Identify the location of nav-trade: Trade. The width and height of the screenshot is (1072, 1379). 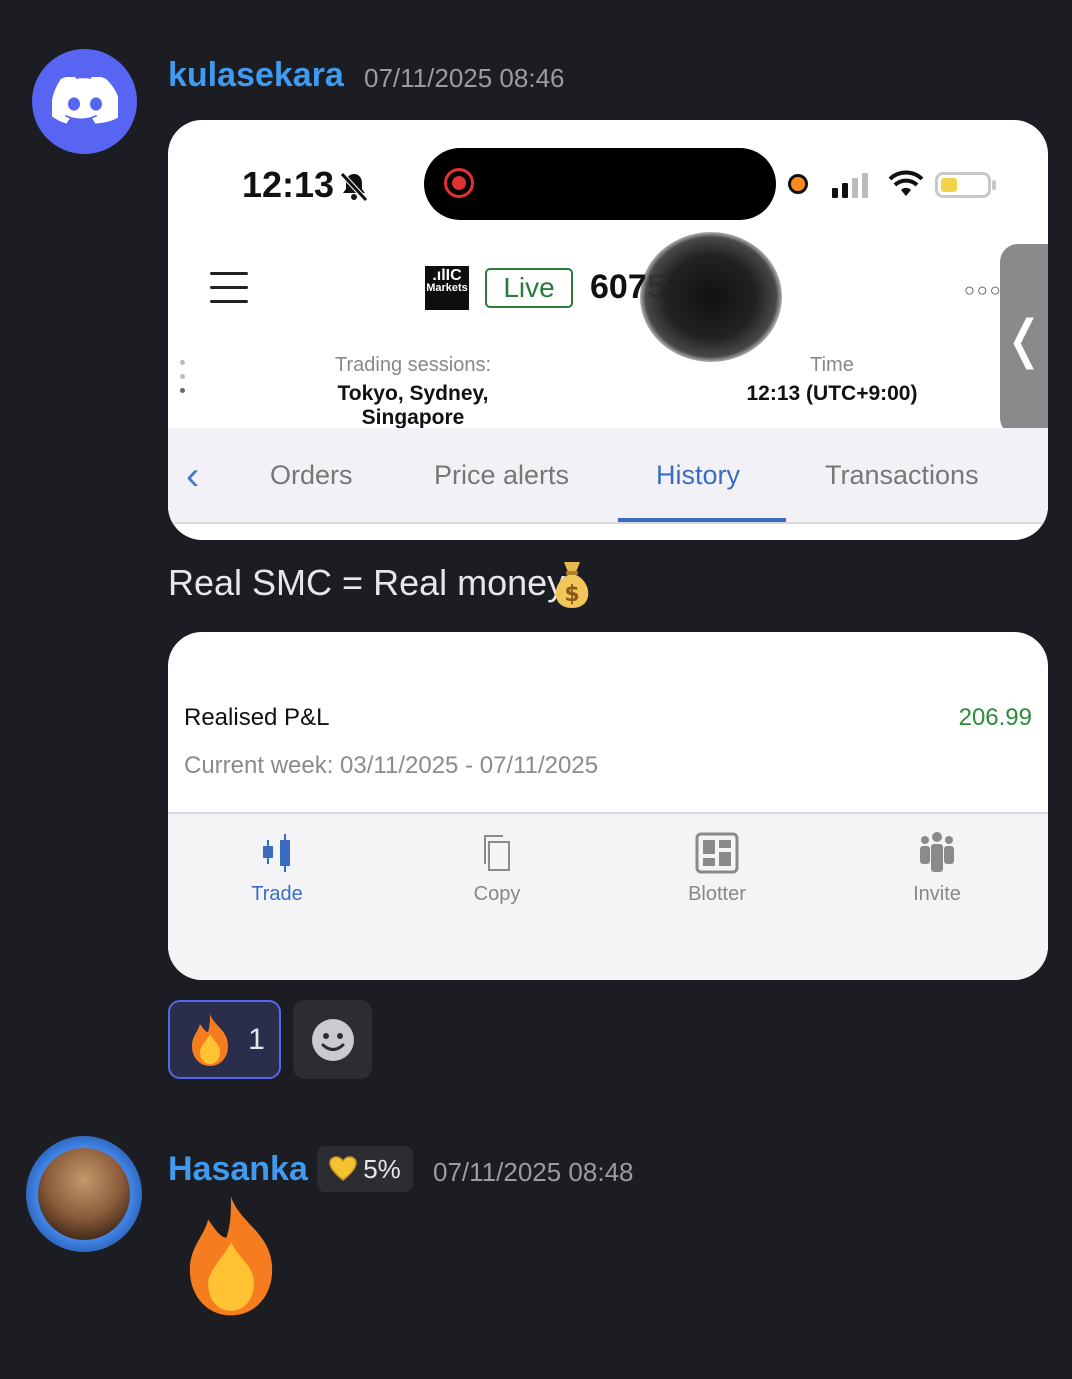
(277, 869).